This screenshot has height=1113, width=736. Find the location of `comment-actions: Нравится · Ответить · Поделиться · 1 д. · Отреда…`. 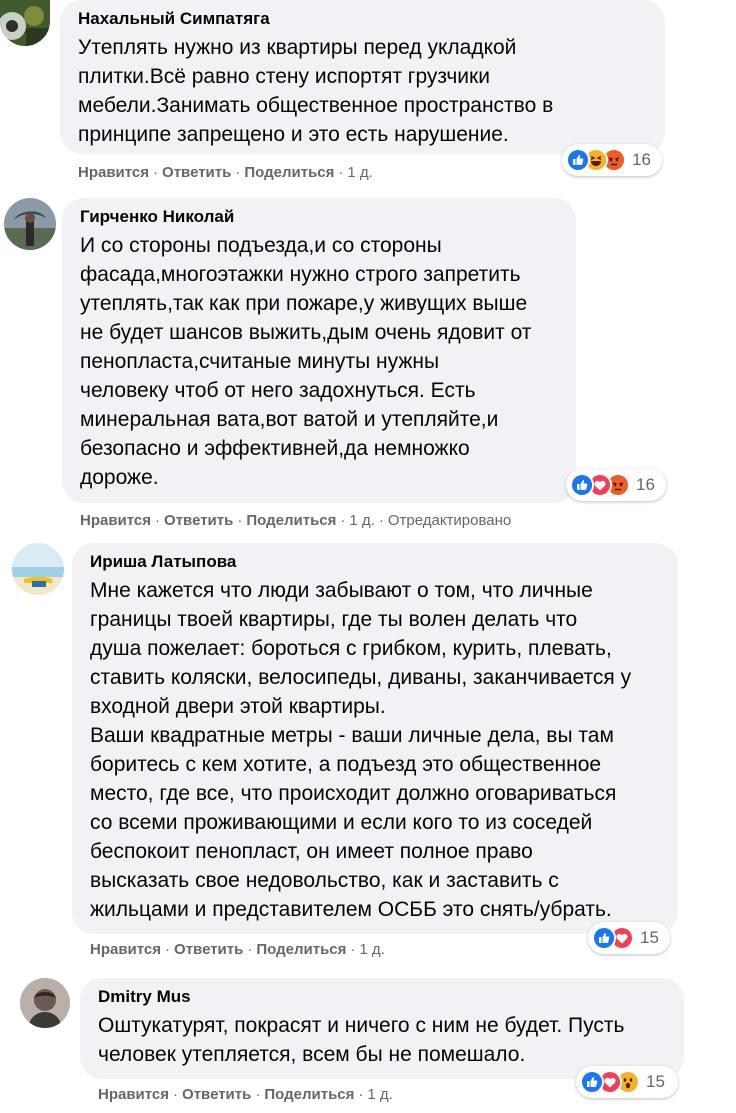

comment-actions: Нравится · Ответить · Поделиться · 1 д. · Отреда… is located at coordinates (295, 521).